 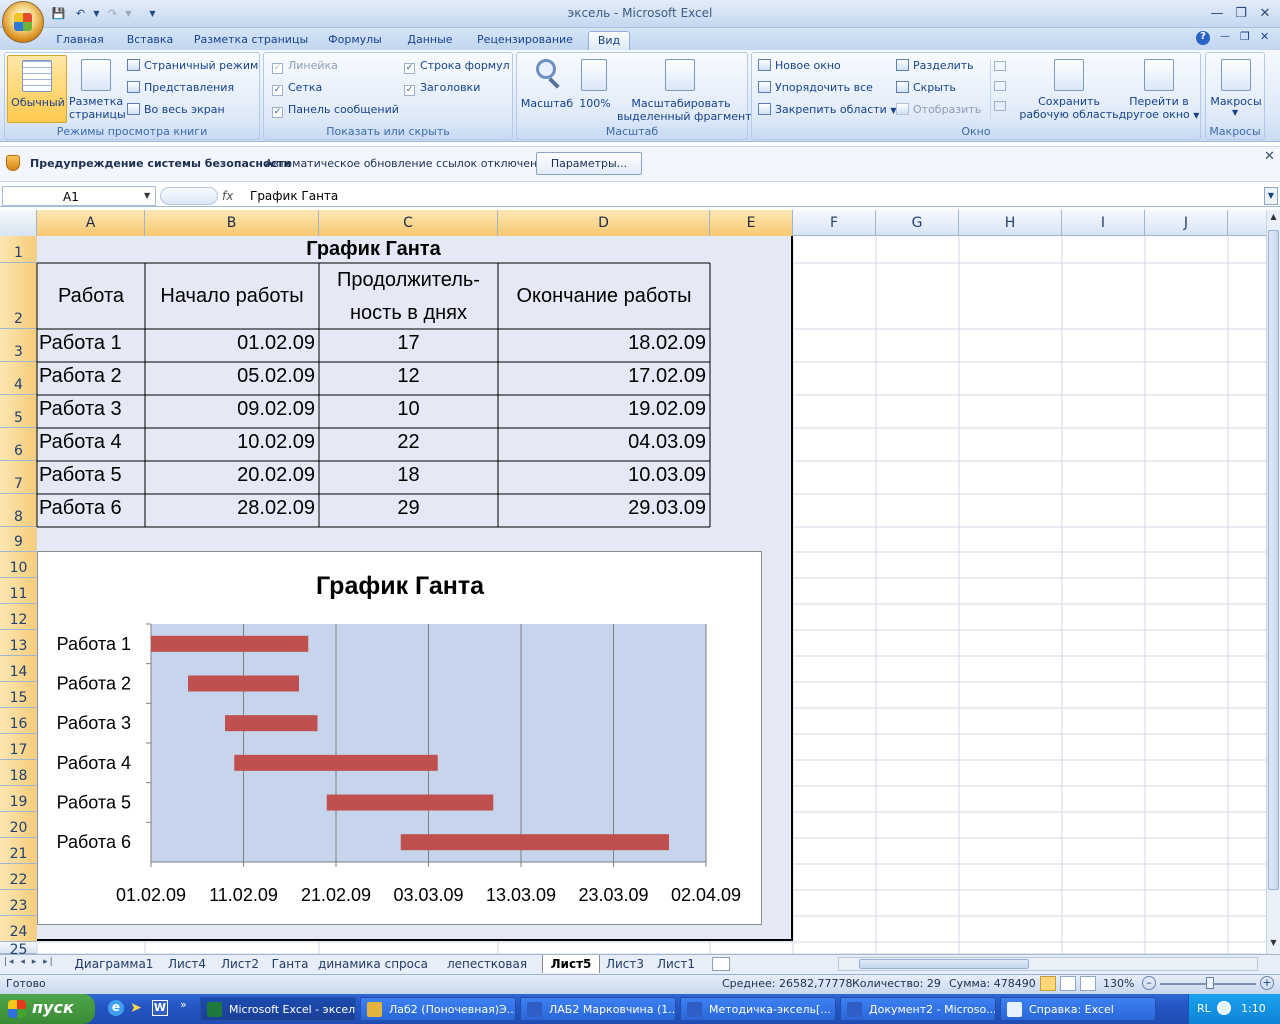 What do you see at coordinates (80, 40) in the screenshot?
I see `tab-home: Главная` at bounding box center [80, 40].